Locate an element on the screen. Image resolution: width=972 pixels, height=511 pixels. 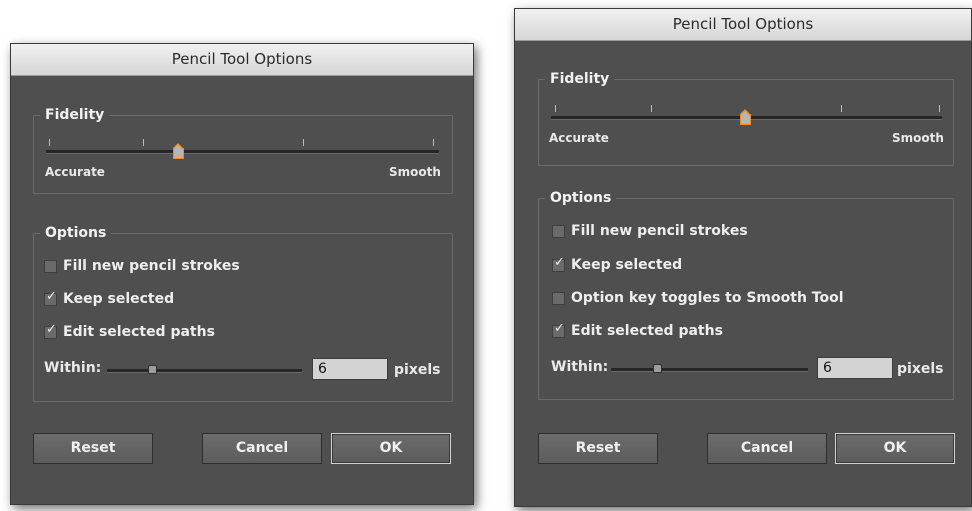
option-key-toggles-smooth-tool-option: Option key toggles to Smooth Tool is located at coordinates (698, 298).